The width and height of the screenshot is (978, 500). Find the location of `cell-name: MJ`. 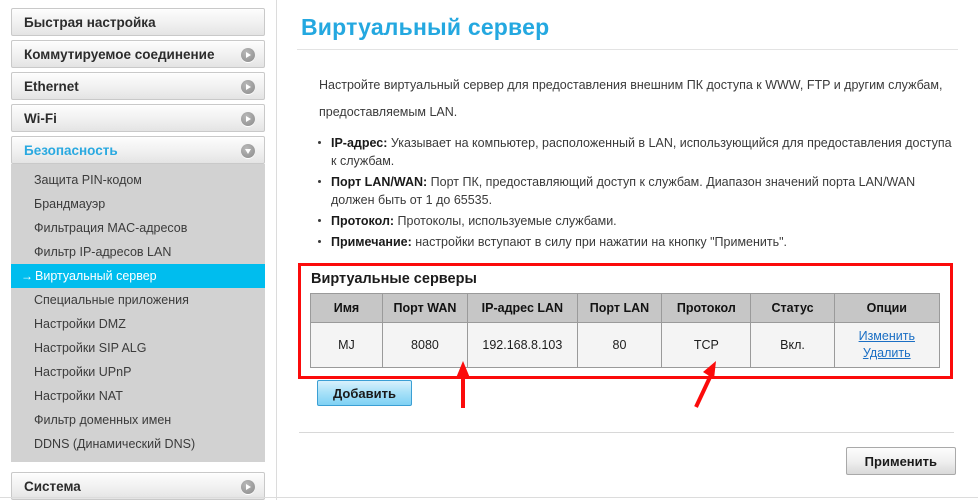

cell-name: MJ is located at coordinates (346, 345).